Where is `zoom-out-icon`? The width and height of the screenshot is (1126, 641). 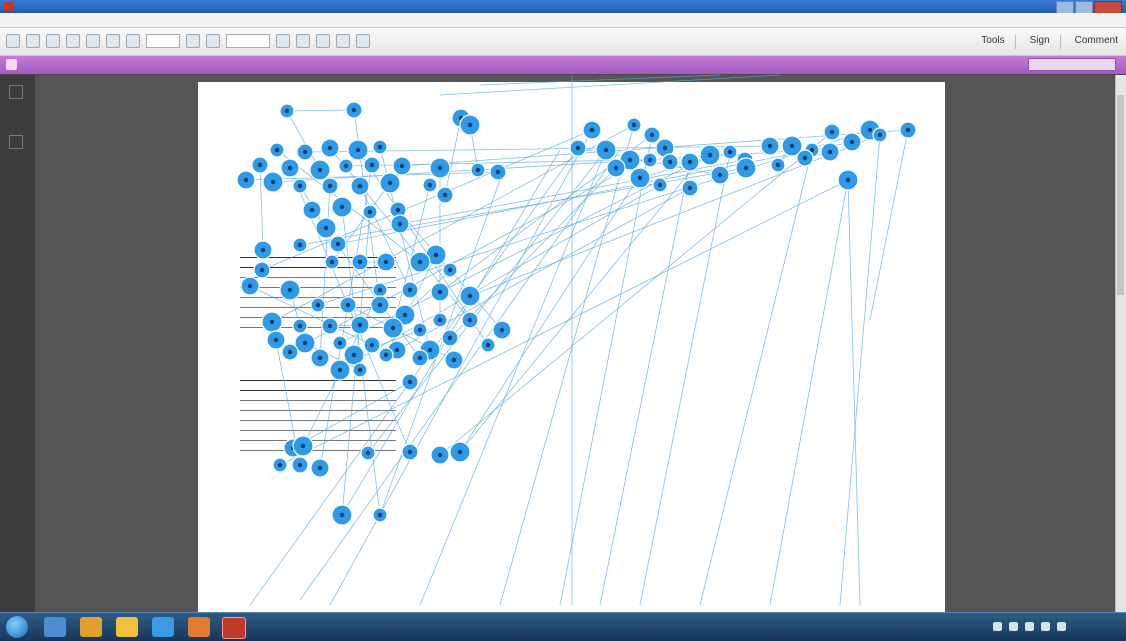 zoom-out-icon is located at coordinates (193, 41).